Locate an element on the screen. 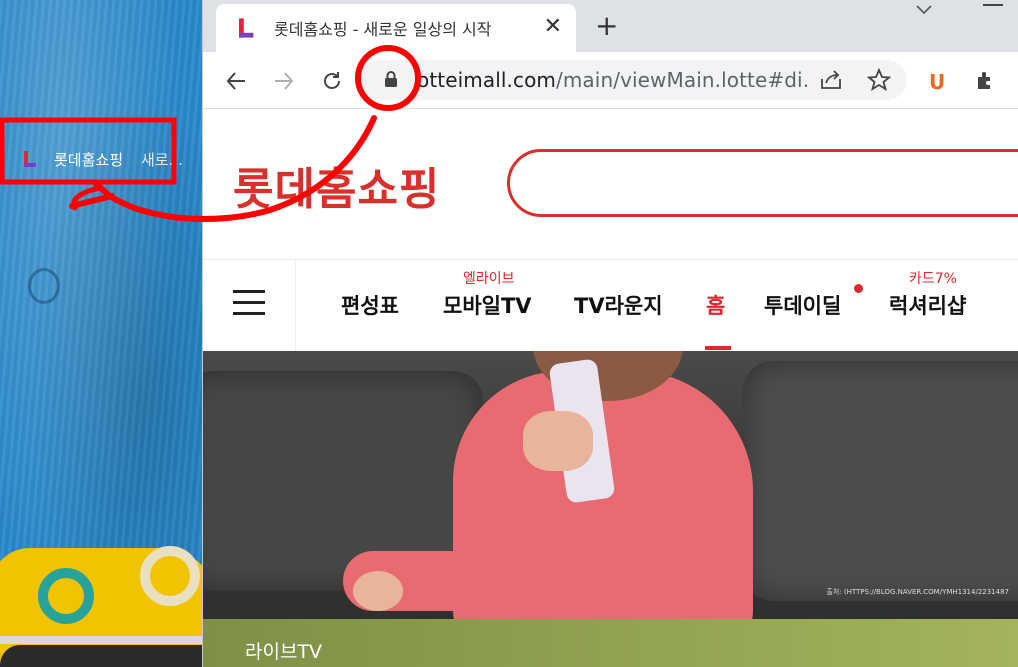 Image resolution: width=1018 pixels, height=667 pixels. browser-tab: 롯데홈쇼핑 - 새로운 일상의 시작 ✕ is located at coordinates (396, 28).